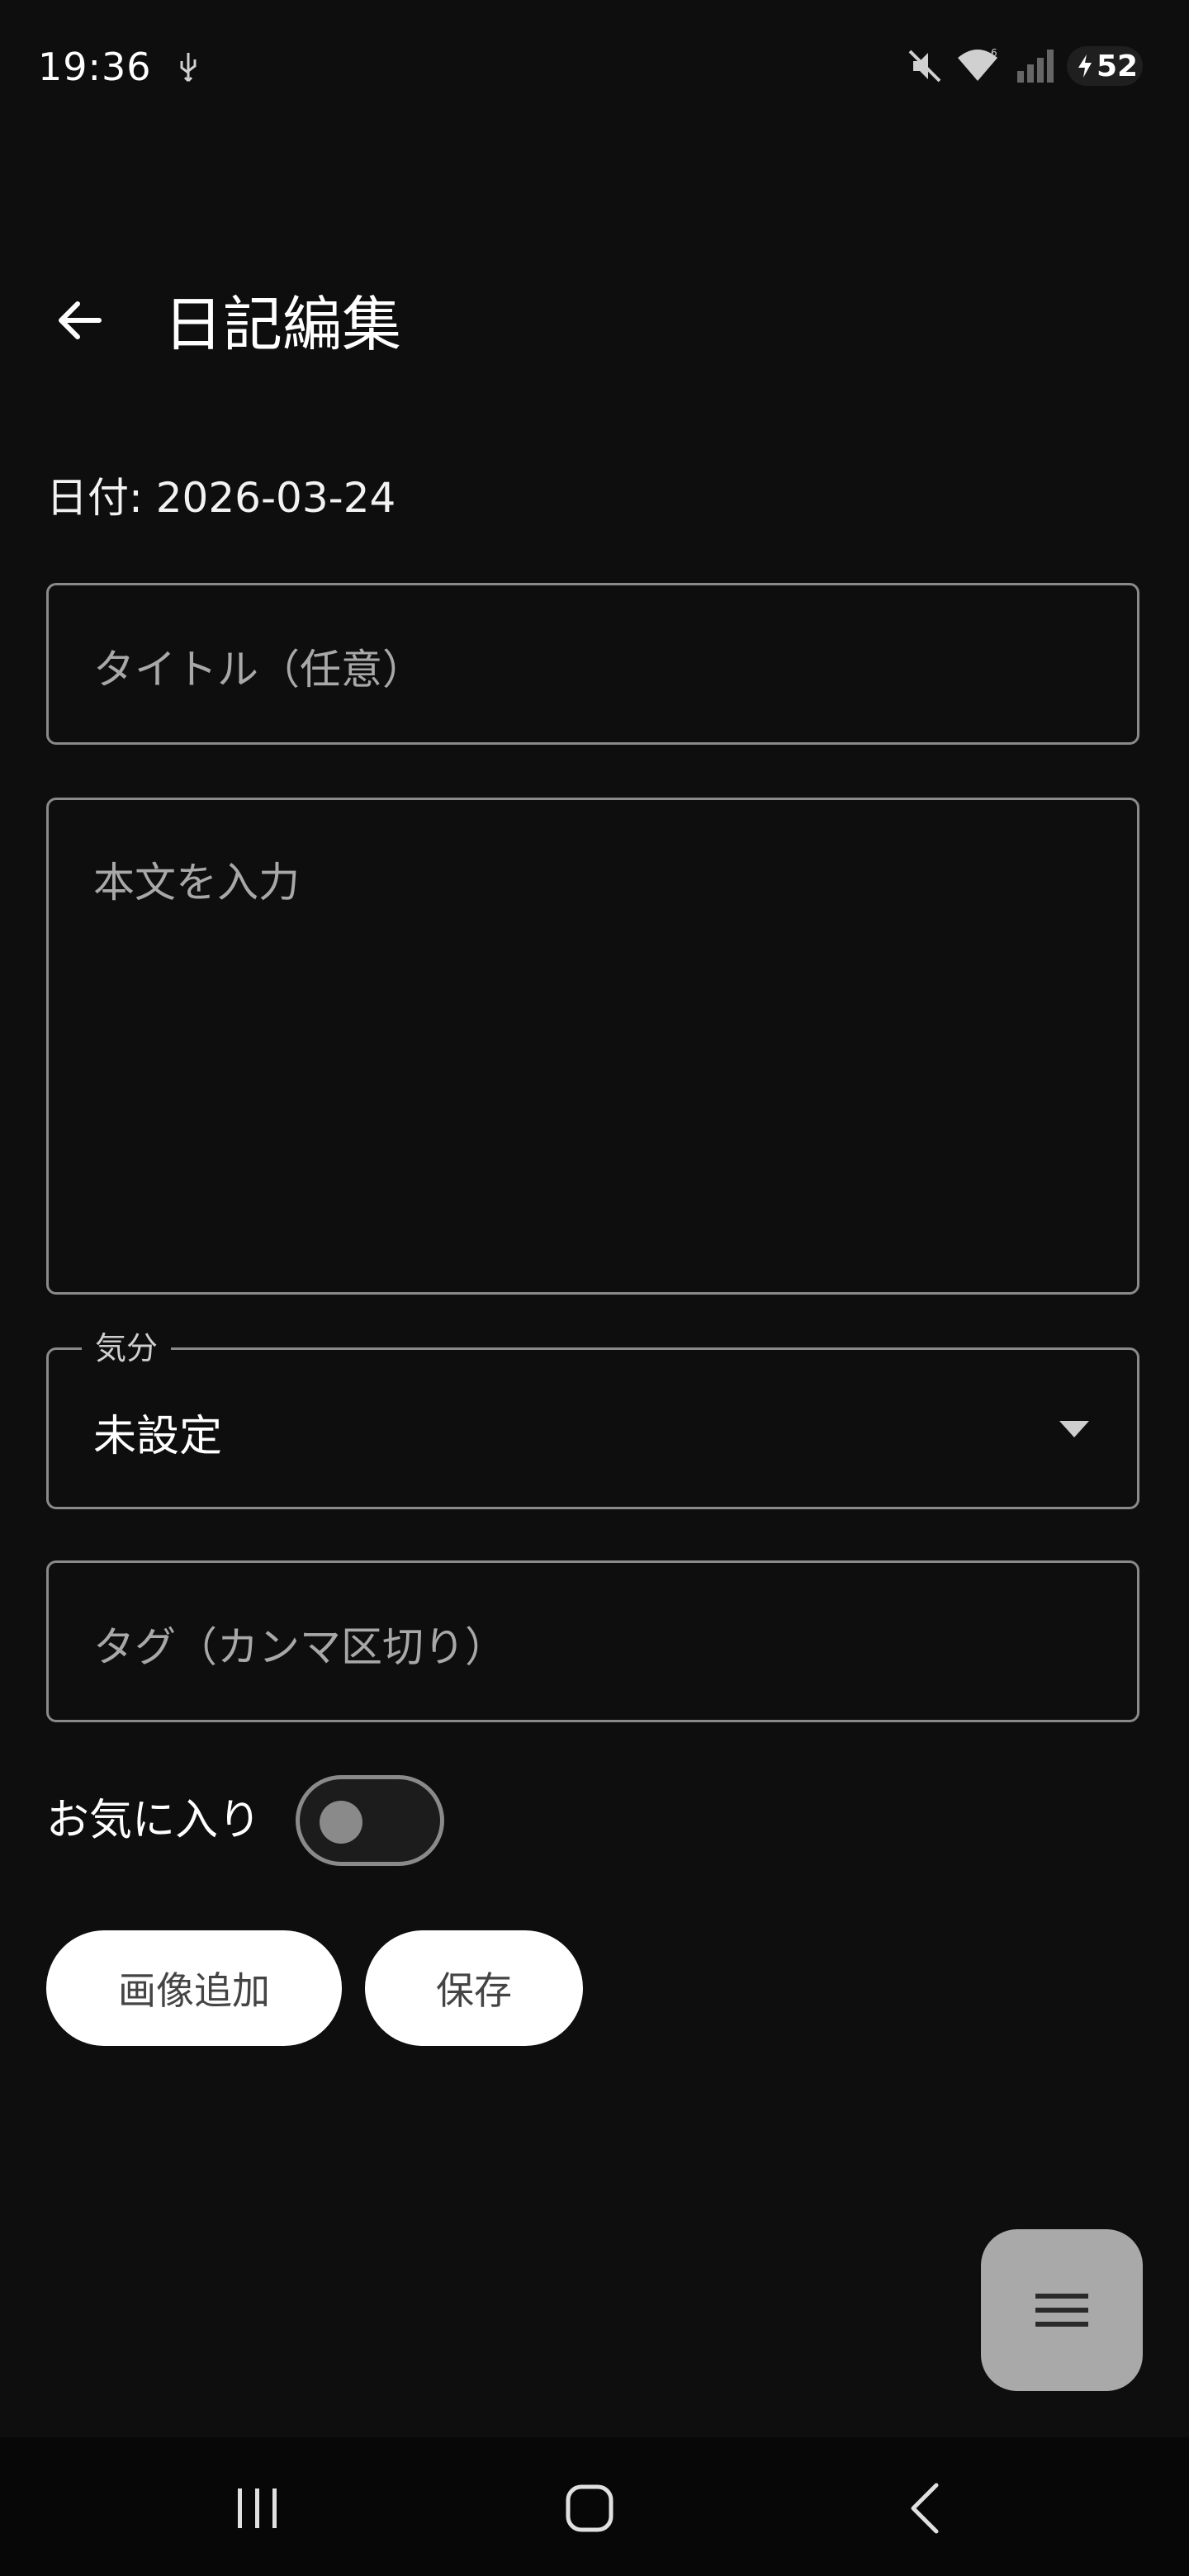 This screenshot has height=2576, width=1189. I want to click on save-button: 保存, so click(474, 1988).